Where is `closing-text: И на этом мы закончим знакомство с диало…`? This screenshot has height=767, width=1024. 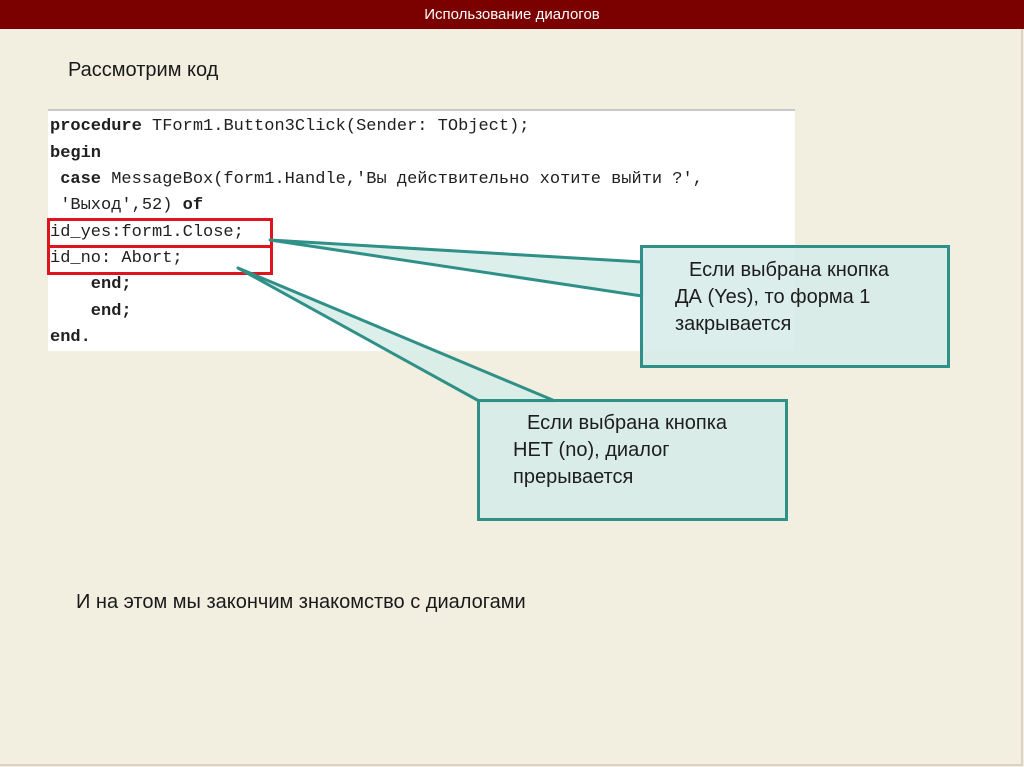
closing-text: И на этом мы закончим знакомство с диало… is located at coordinates (301, 602).